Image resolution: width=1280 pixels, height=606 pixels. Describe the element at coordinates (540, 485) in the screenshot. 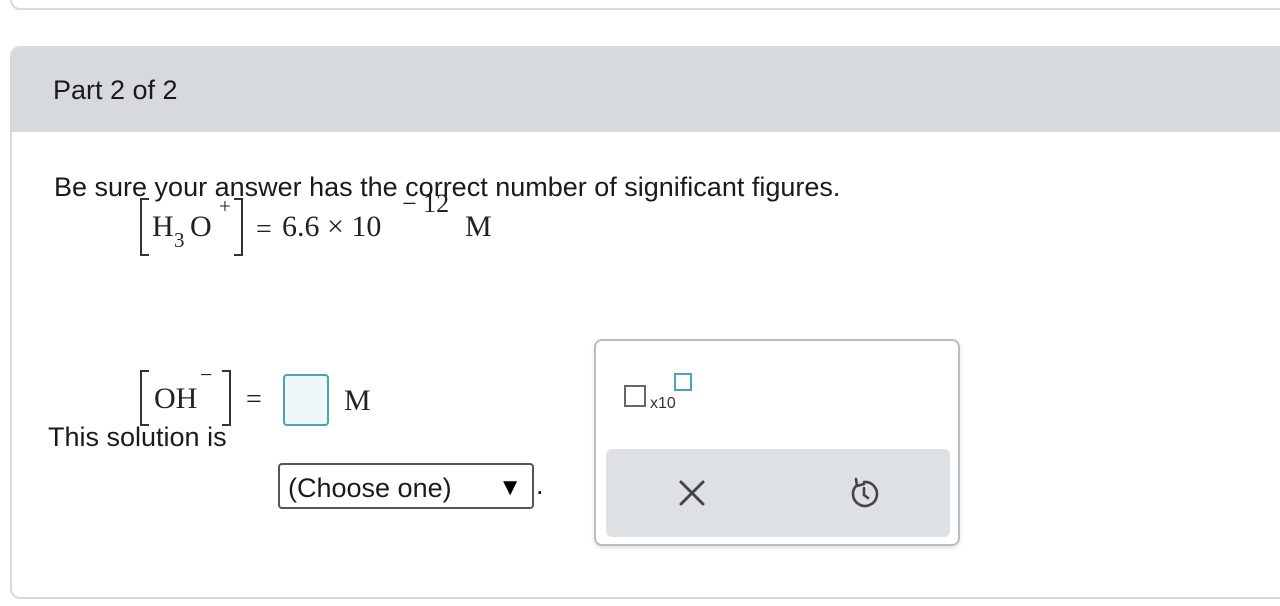

I see `sentence-period: .` at that location.